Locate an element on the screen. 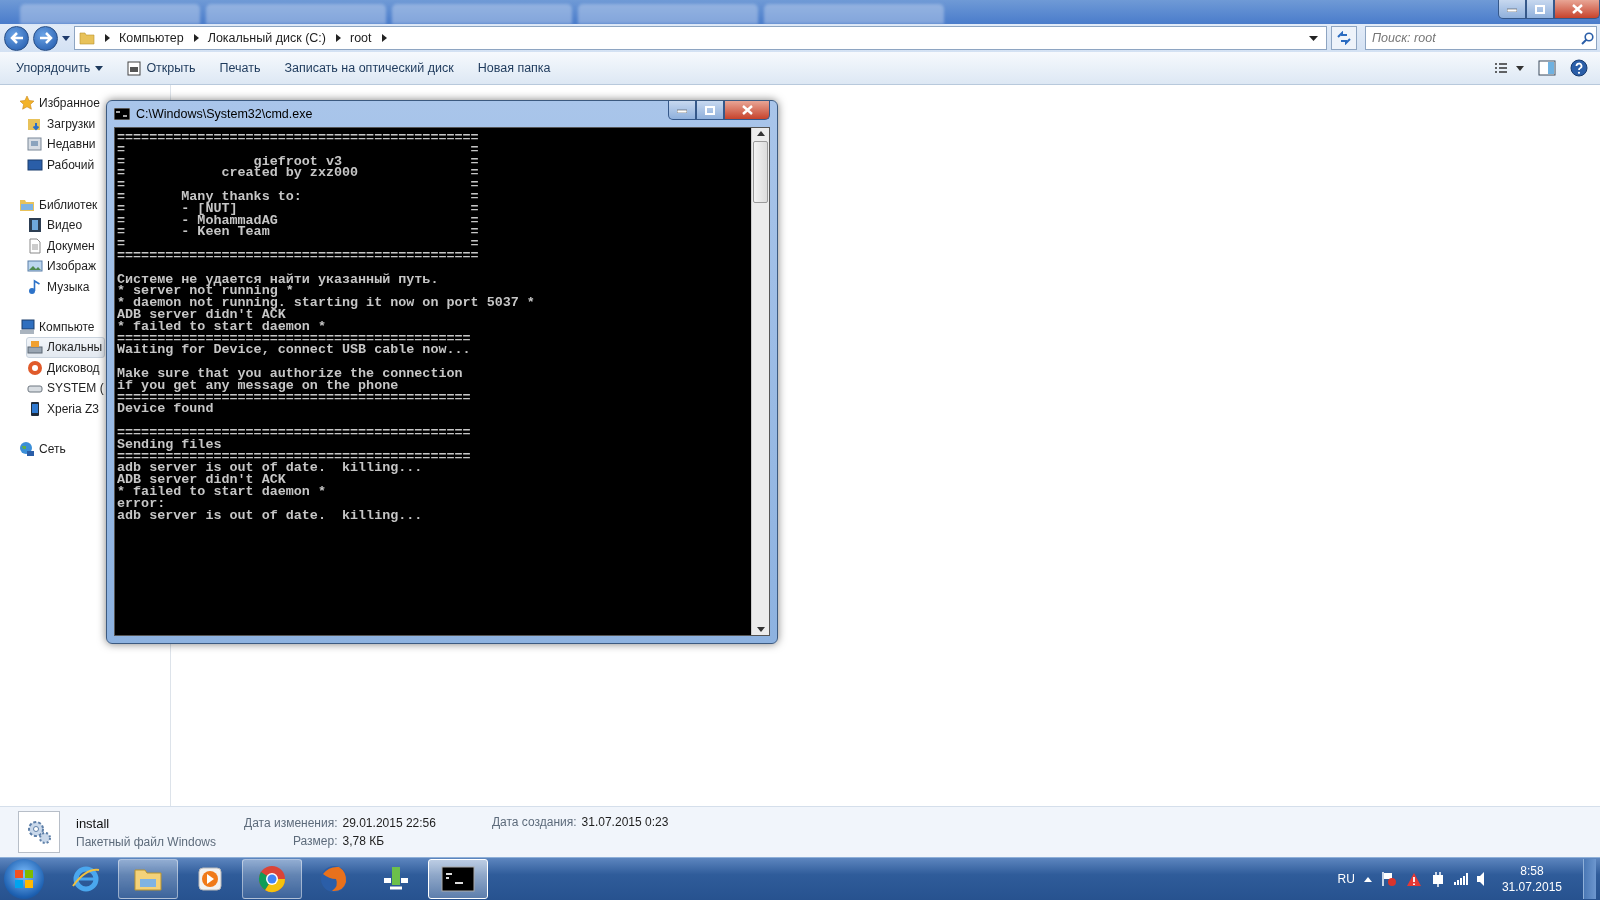 This screenshot has height=900, width=1600. open-button: Открыть is located at coordinates (161, 68).